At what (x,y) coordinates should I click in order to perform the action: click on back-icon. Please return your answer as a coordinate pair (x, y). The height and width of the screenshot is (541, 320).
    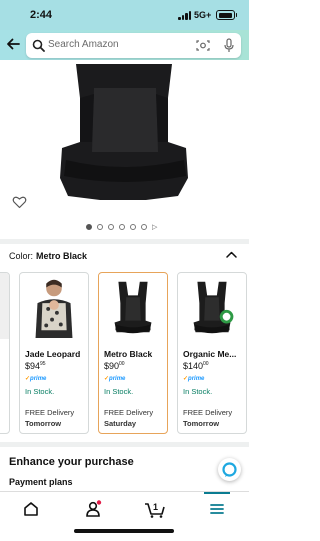
    Looking at the image, I should click on (13, 44).